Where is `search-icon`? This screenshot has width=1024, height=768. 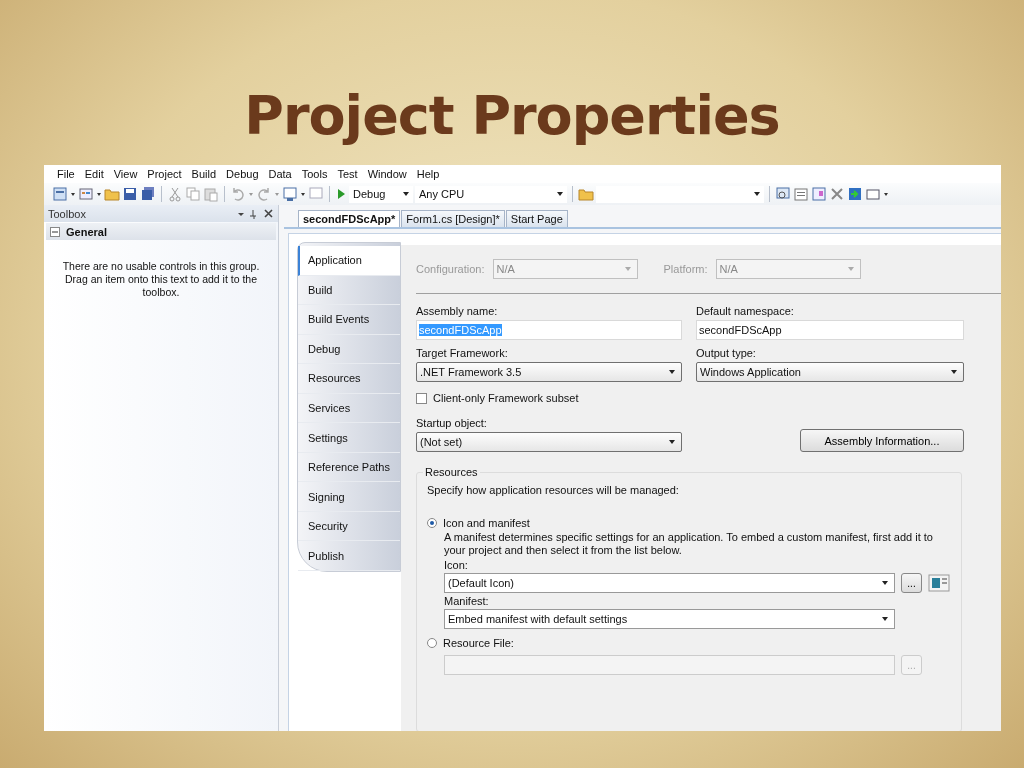
search-icon is located at coordinates (783, 194).